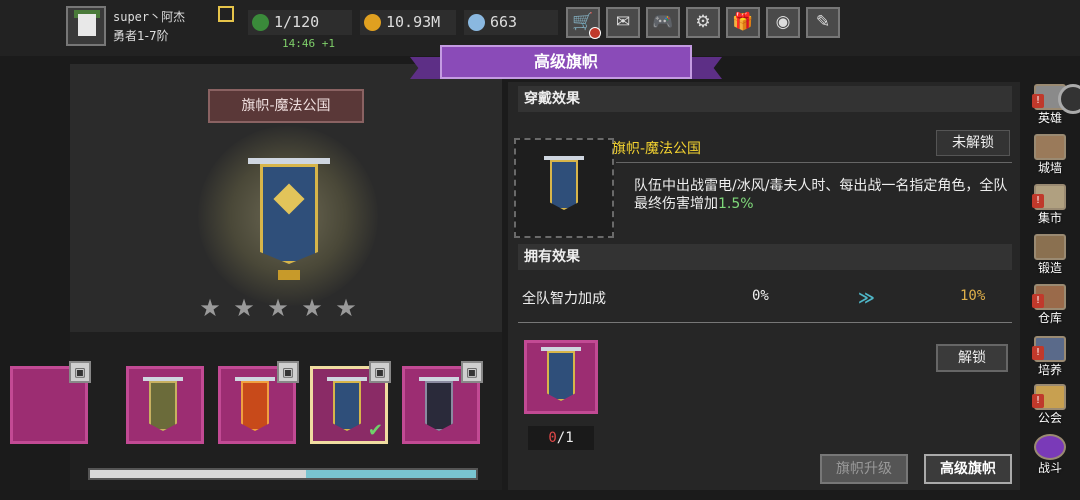 This screenshot has height=500, width=1080. Describe the element at coordinates (1050, 447) in the screenshot. I see `battle-portal-icon` at that location.